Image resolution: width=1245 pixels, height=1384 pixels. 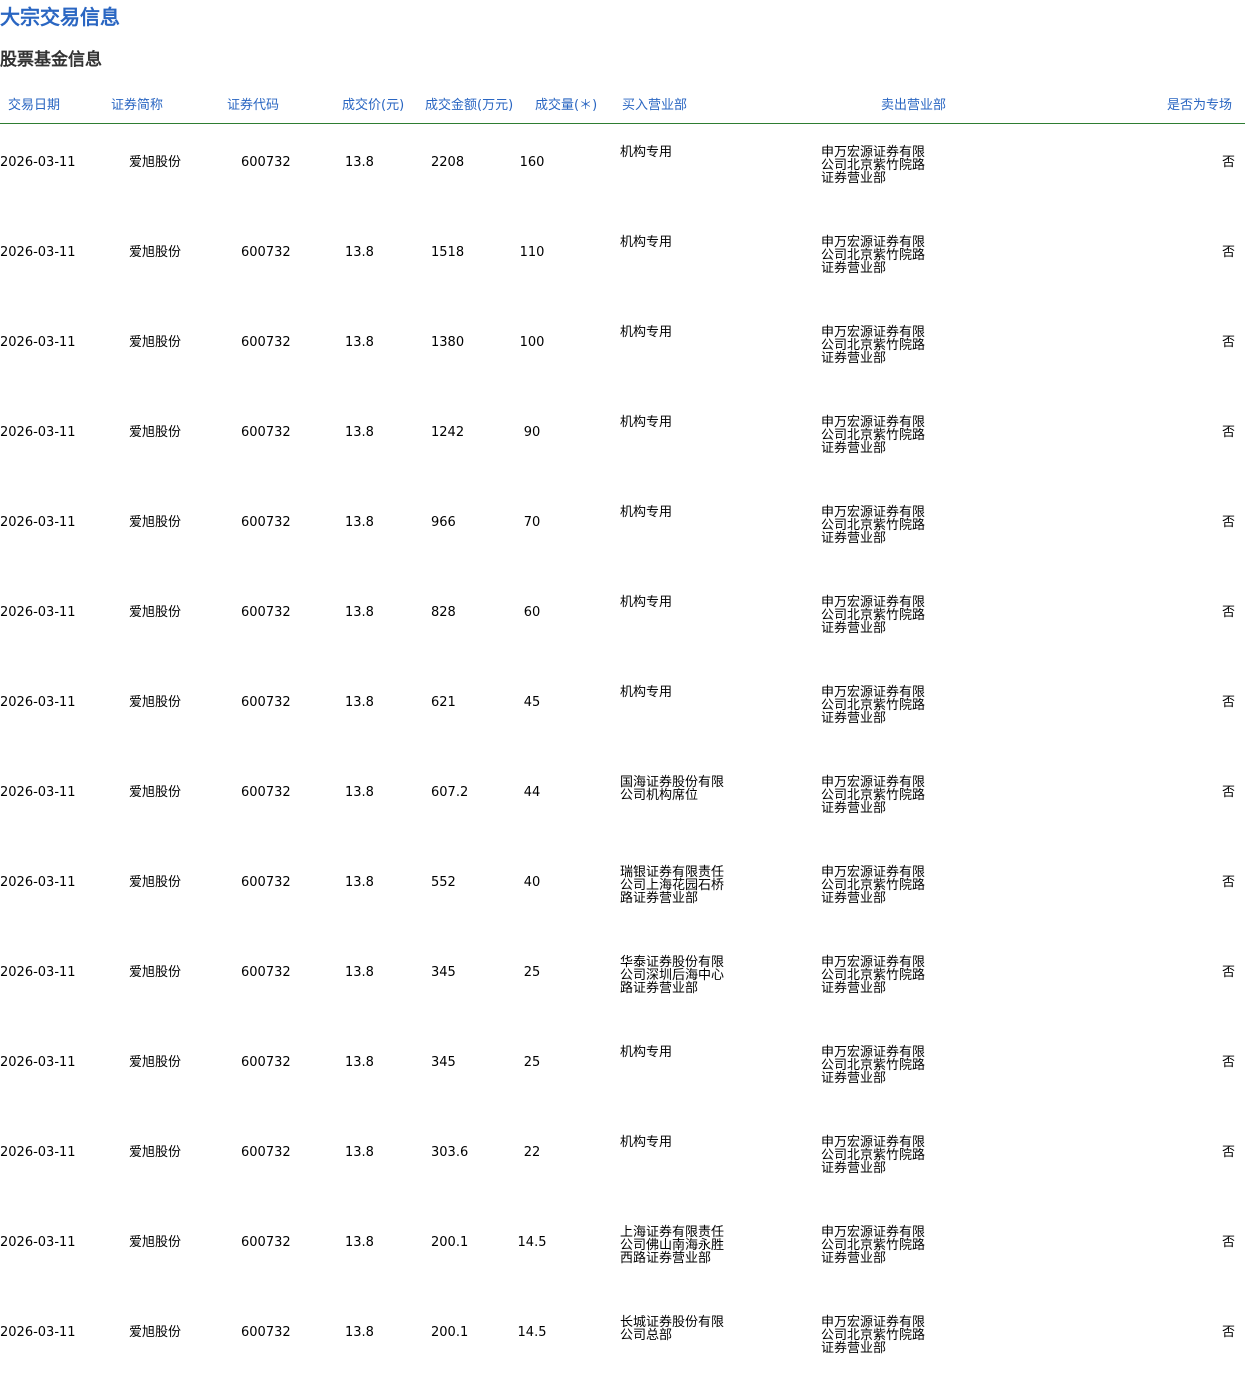 I want to click on column-header-volume: 成交量(＊), so click(x=566, y=105).